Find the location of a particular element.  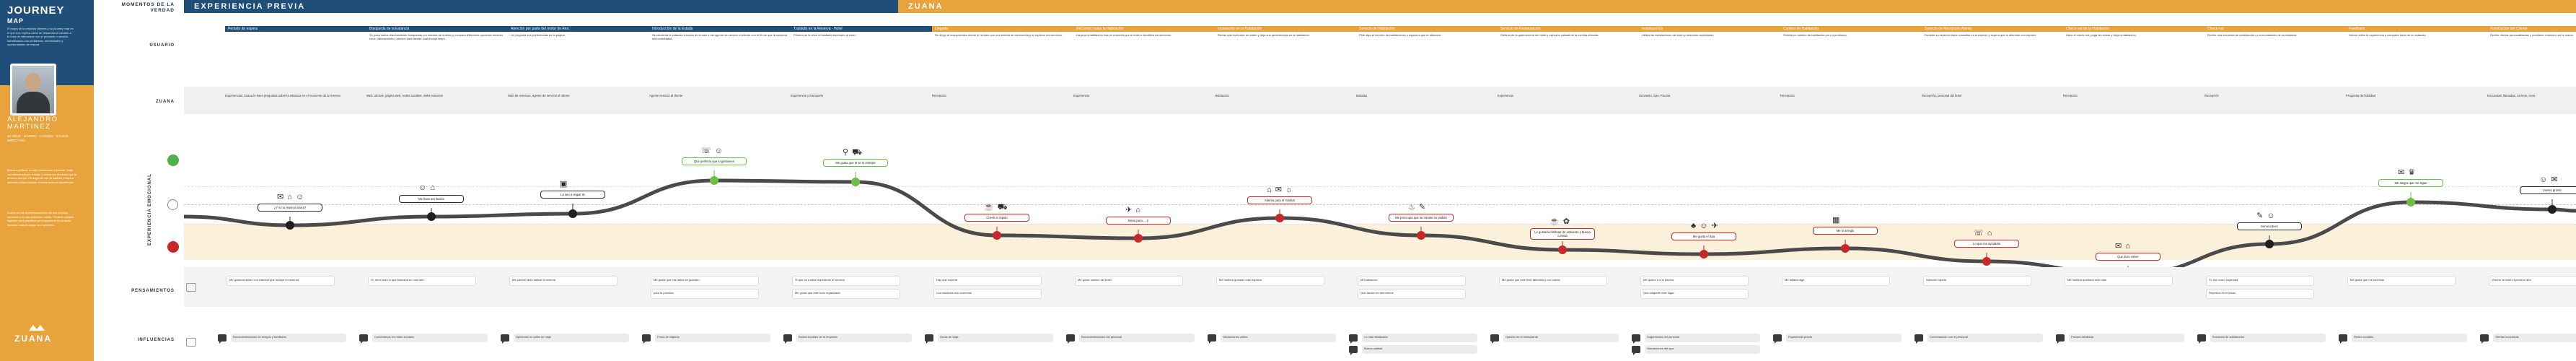

influence-card: Ofertas exclusivas is located at coordinates (2534, 338).